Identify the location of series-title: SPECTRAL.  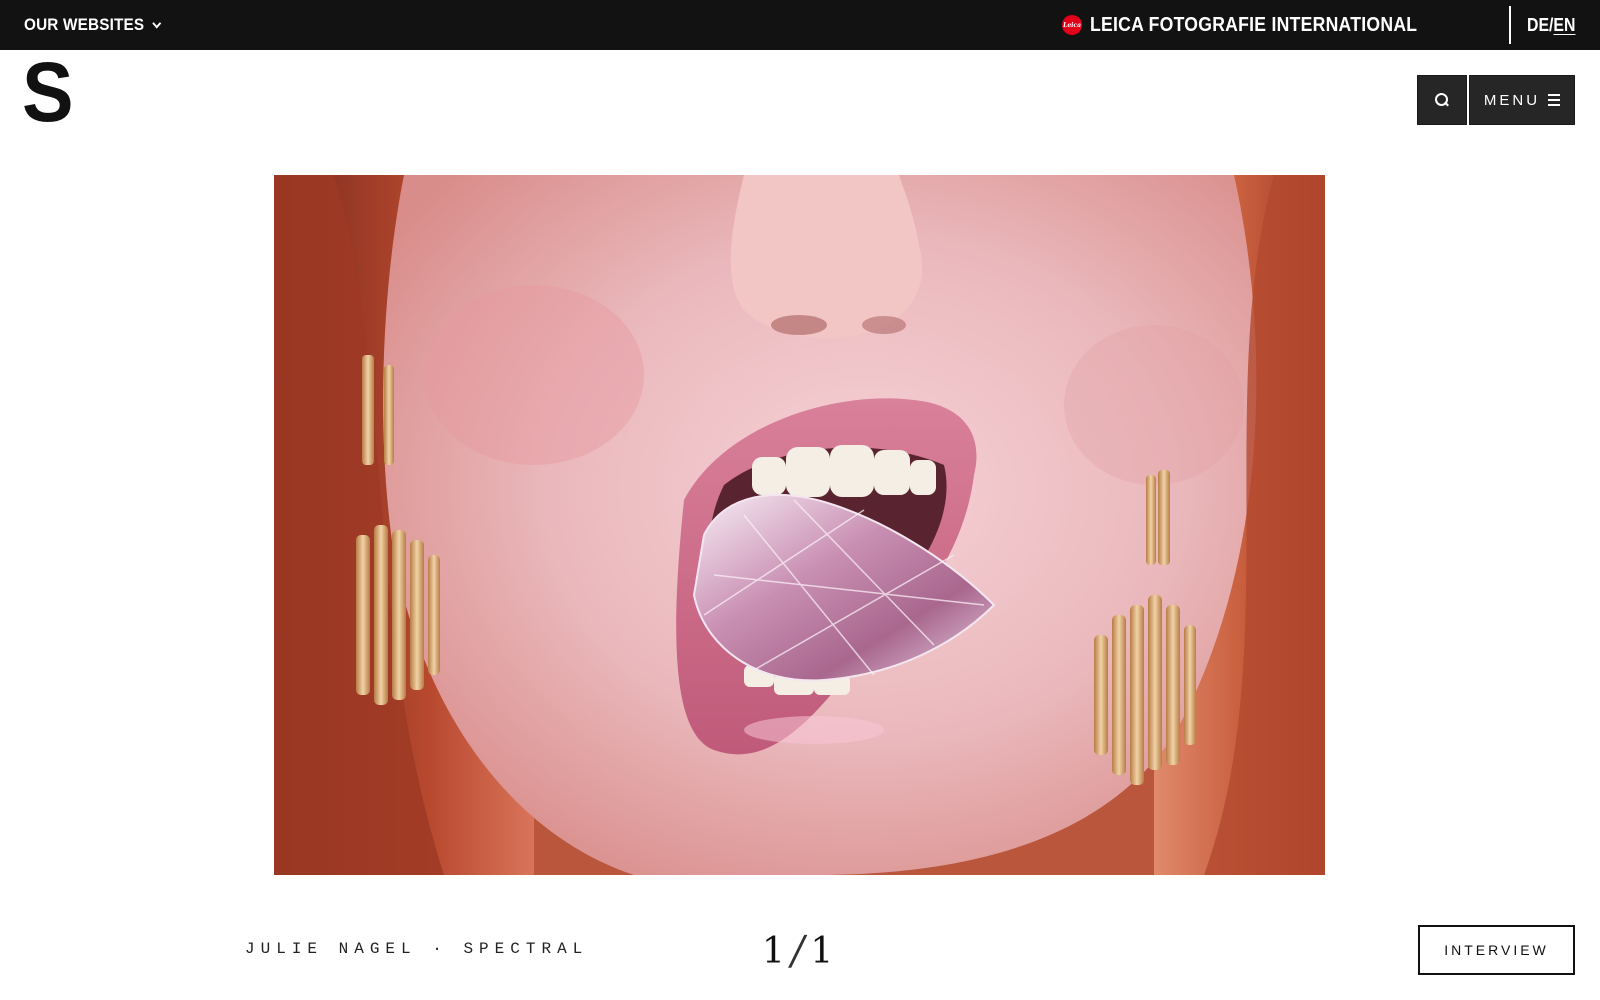
(526, 949).